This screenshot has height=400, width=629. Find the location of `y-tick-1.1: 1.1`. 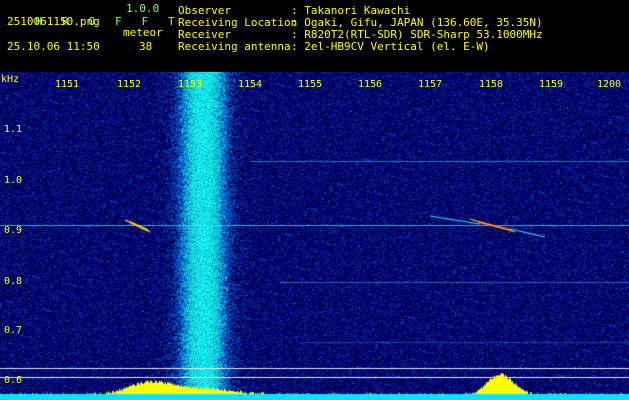

y-tick-1.1: 1.1 is located at coordinates (13, 129).